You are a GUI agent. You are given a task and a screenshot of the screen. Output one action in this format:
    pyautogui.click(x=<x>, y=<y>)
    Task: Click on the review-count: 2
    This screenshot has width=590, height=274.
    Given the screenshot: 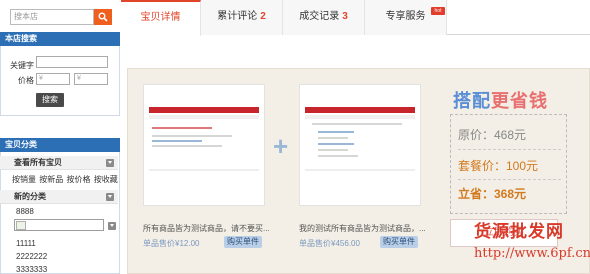 What is the action you would take?
    pyautogui.click(x=263, y=16)
    